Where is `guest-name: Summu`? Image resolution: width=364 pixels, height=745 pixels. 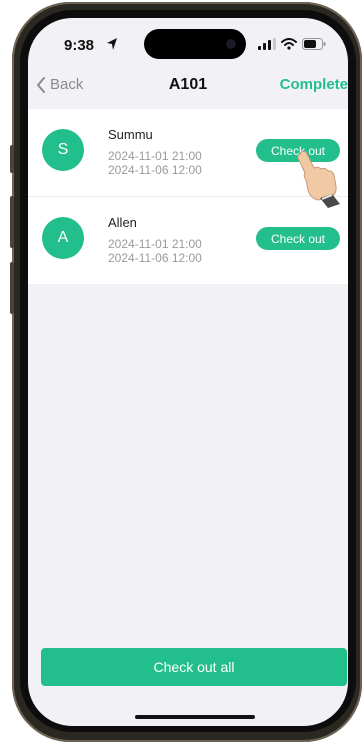 guest-name: Summu is located at coordinates (130, 134).